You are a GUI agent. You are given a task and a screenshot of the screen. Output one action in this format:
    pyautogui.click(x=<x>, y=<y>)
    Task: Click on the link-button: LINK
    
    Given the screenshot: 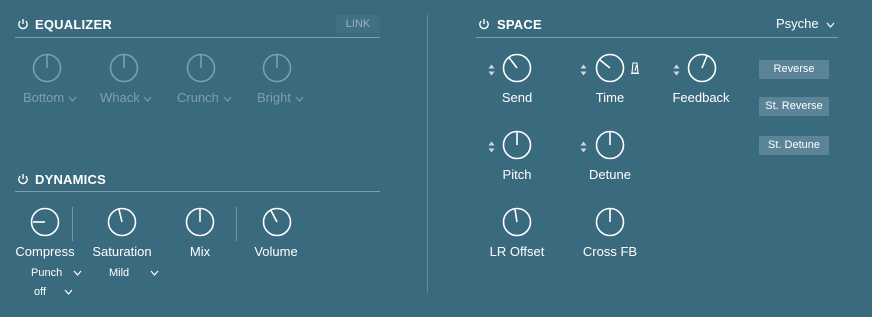 What is the action you would take?
    pyautogui.click(x=358, y=24)
    